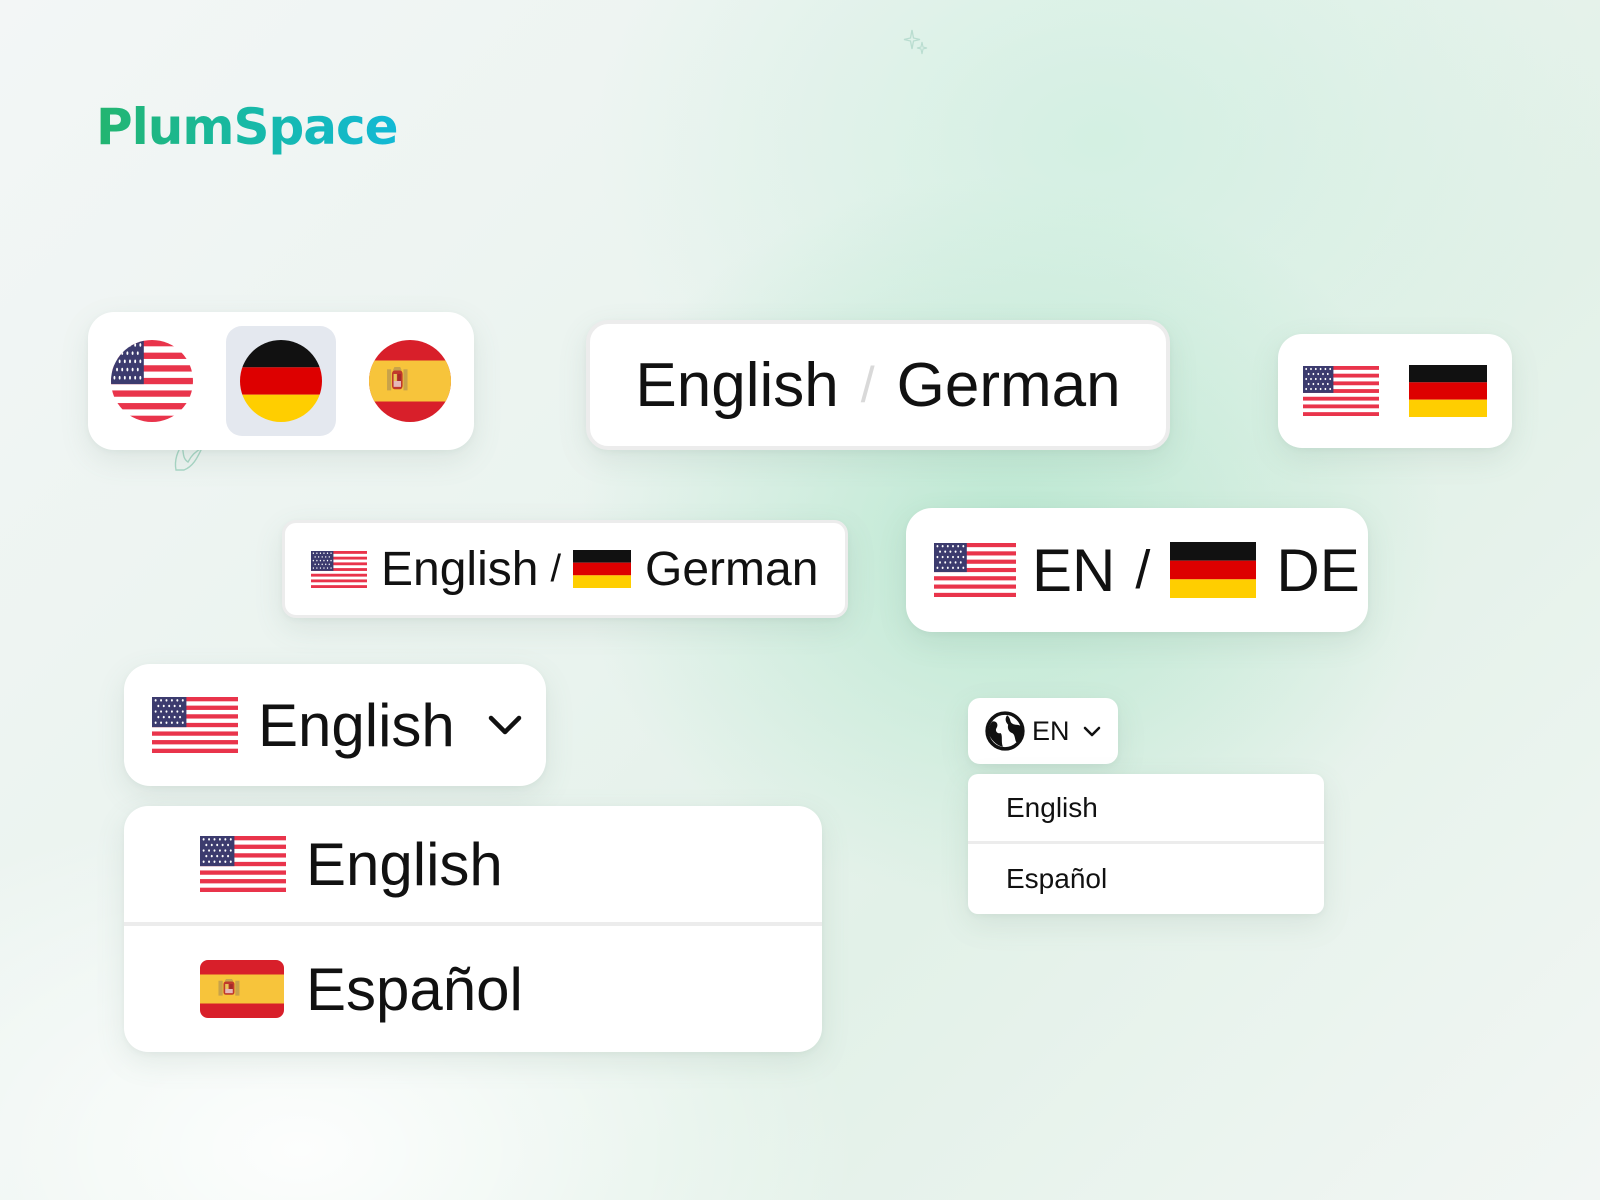 Image resolution: width=1600 pixels, height=1200 pixels. I want to click on compact-language-menu: English Español, so click(1146, 844).